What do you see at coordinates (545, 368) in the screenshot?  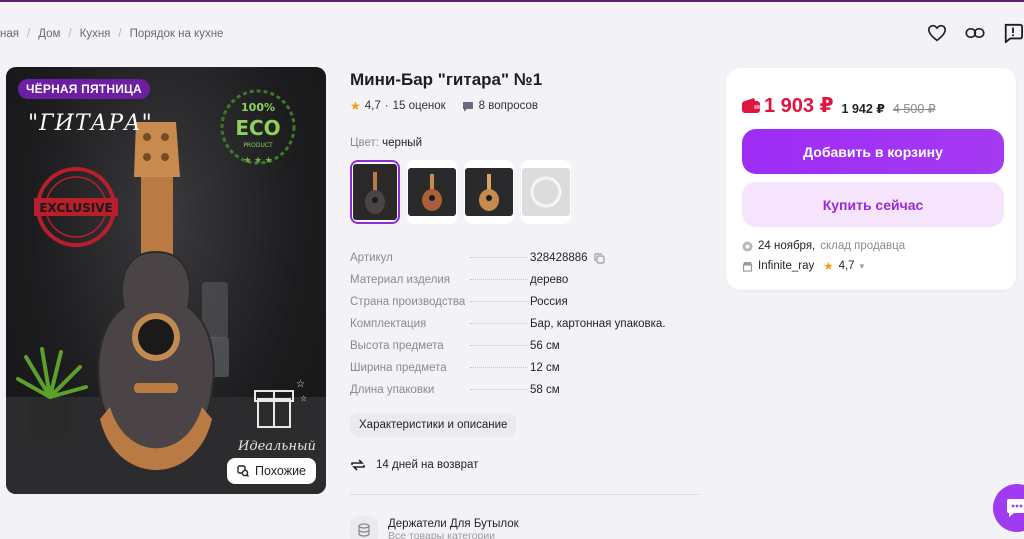 I see `spec-value: 12 см` at bounding box center [545, 368].